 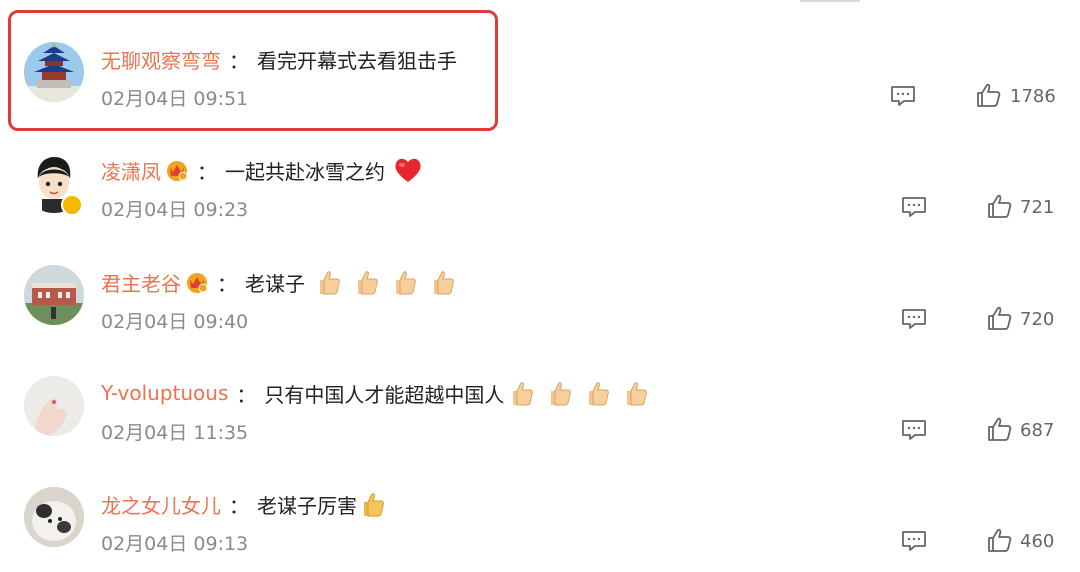 What do you see at coordinates (141, 282) in the screenshot?
I see `username-link: 君主老谷` at bounding box center [141, 282].